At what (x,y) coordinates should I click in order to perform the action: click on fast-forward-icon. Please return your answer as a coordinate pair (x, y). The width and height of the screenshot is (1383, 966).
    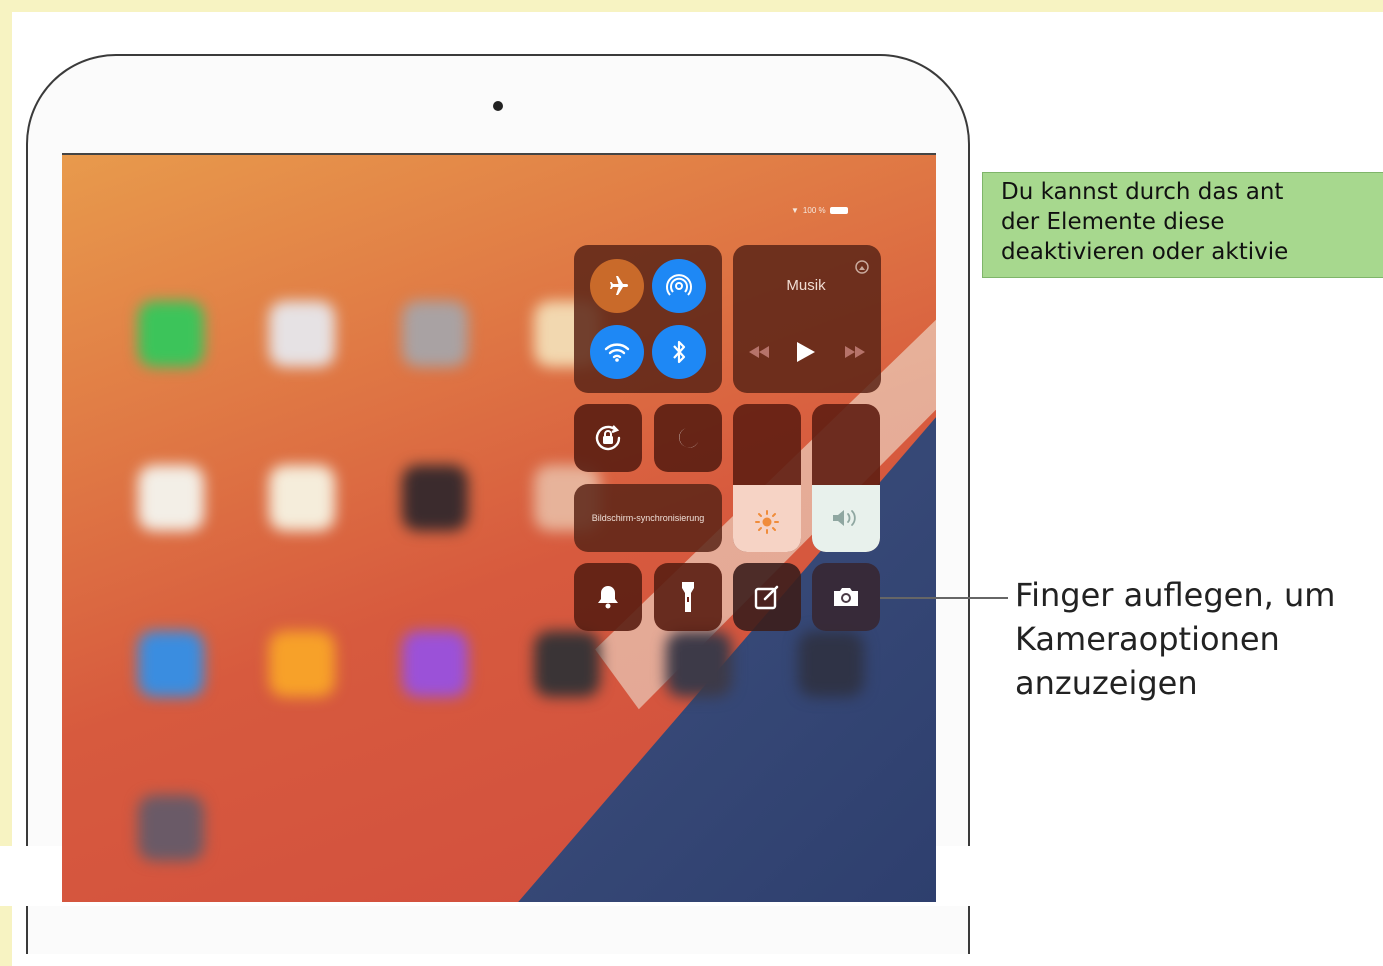
    Looking at the image, I should click on (855, 352).